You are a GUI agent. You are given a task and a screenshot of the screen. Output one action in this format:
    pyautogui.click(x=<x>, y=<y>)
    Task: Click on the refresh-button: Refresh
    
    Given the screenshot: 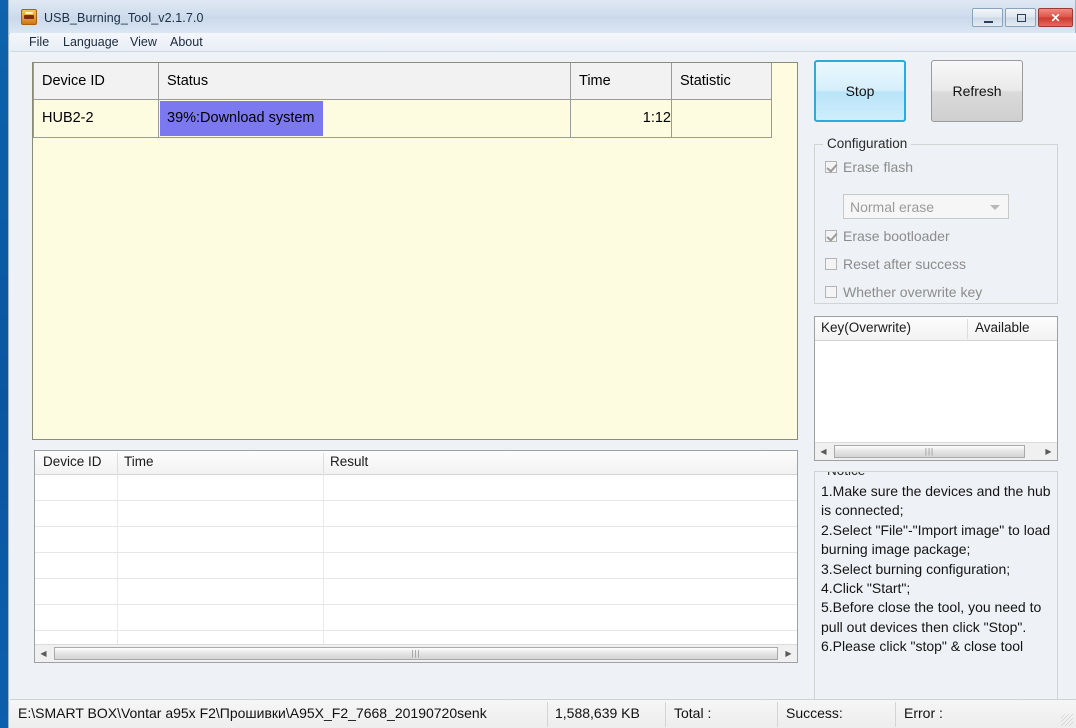 What is the action you would take?
    pyautogui.click(x=977, y=91)
    